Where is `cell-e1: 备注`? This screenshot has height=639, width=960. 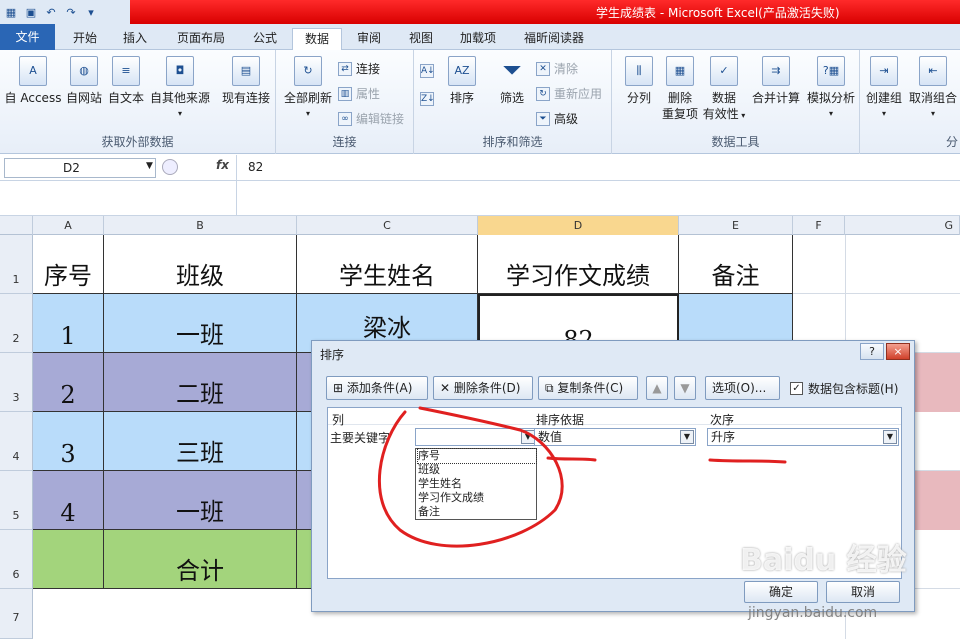 cell-e1: 备注 is located at coordinates (736, 264).